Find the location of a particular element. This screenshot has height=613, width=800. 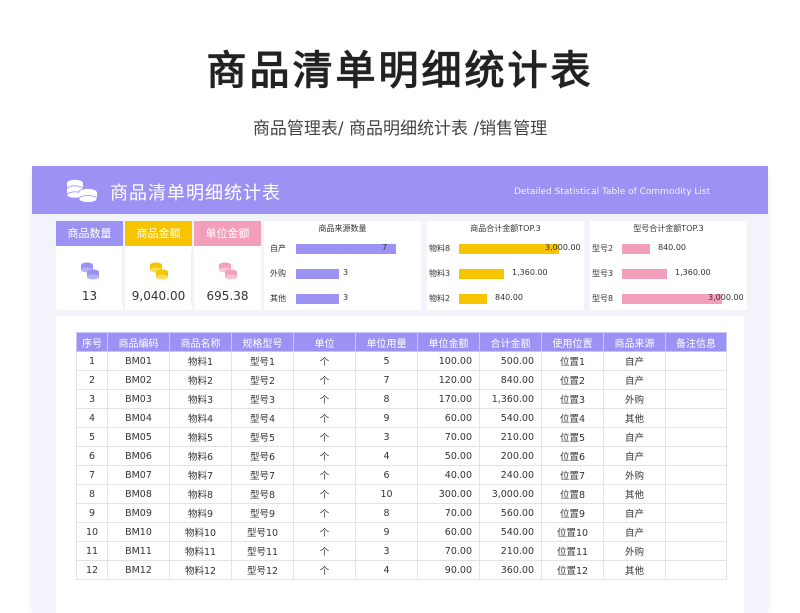

table-cell: BM11 is located at coordinates (138, 551).